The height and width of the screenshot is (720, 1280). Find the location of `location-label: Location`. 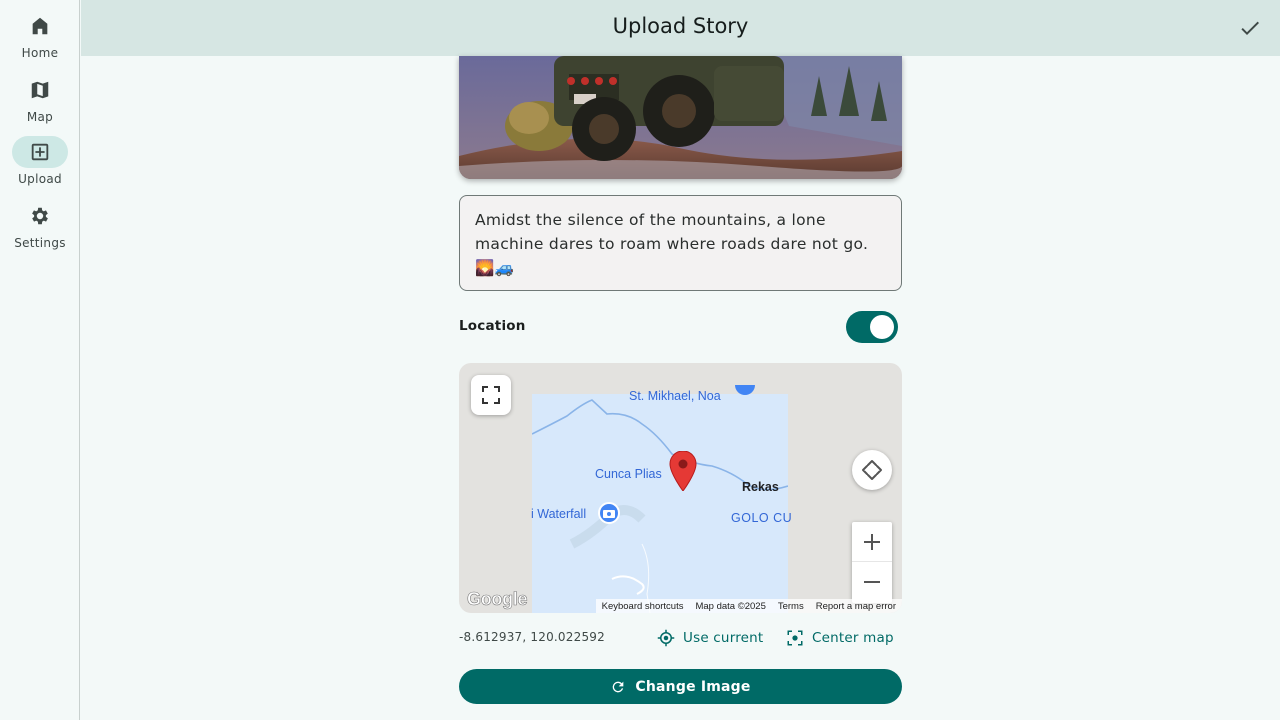

location-label: Location is located at coordinates (492, 326).